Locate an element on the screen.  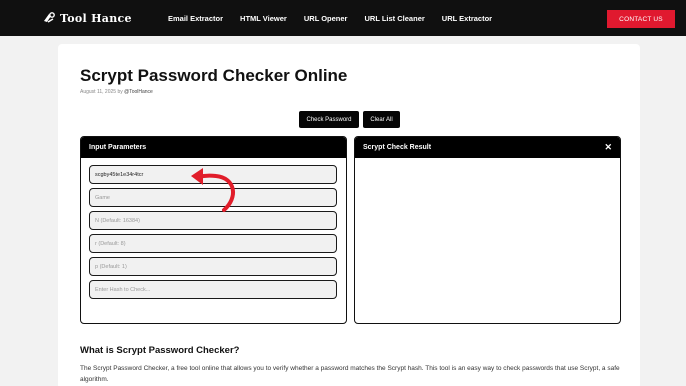
check-password-button: Check Password is located at coordinates (329, 119).